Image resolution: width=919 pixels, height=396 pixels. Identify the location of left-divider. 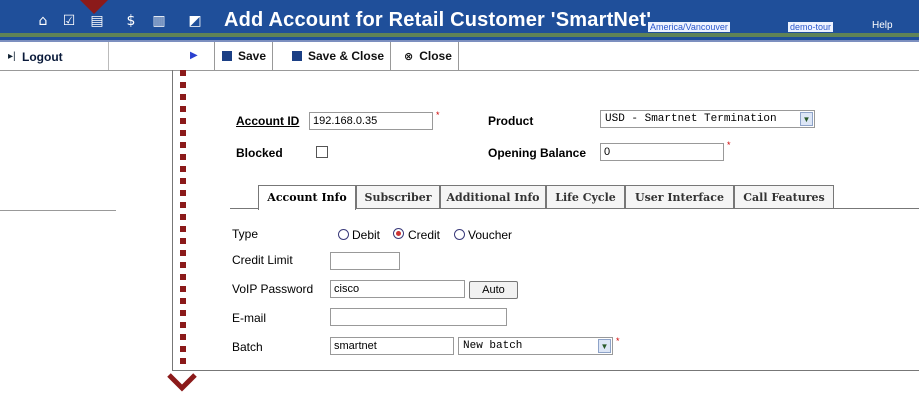
(108, 56).